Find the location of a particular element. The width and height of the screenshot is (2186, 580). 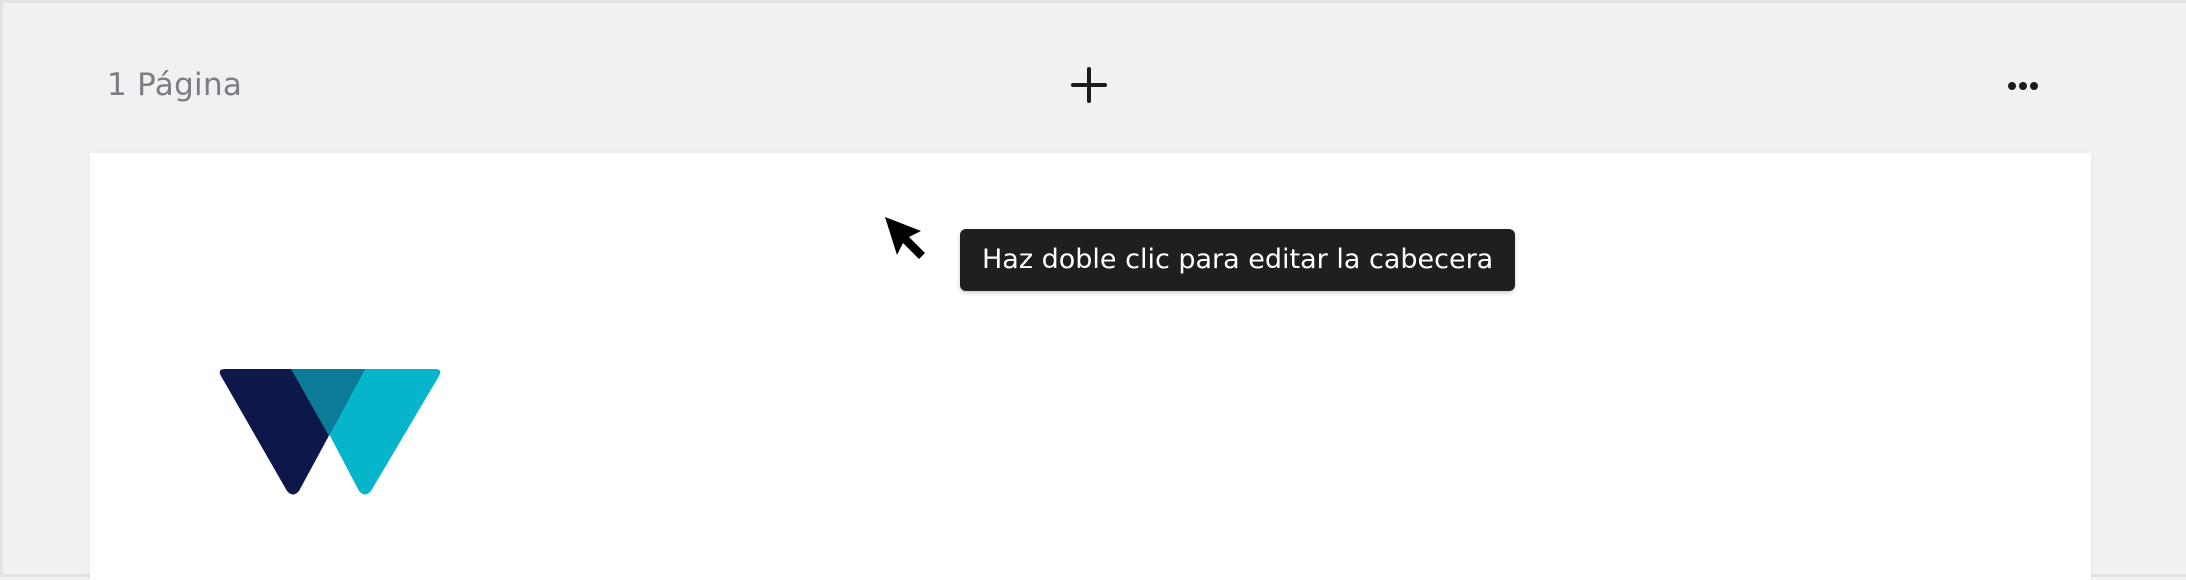

more-options-button is located at coordinates (2024, 86).